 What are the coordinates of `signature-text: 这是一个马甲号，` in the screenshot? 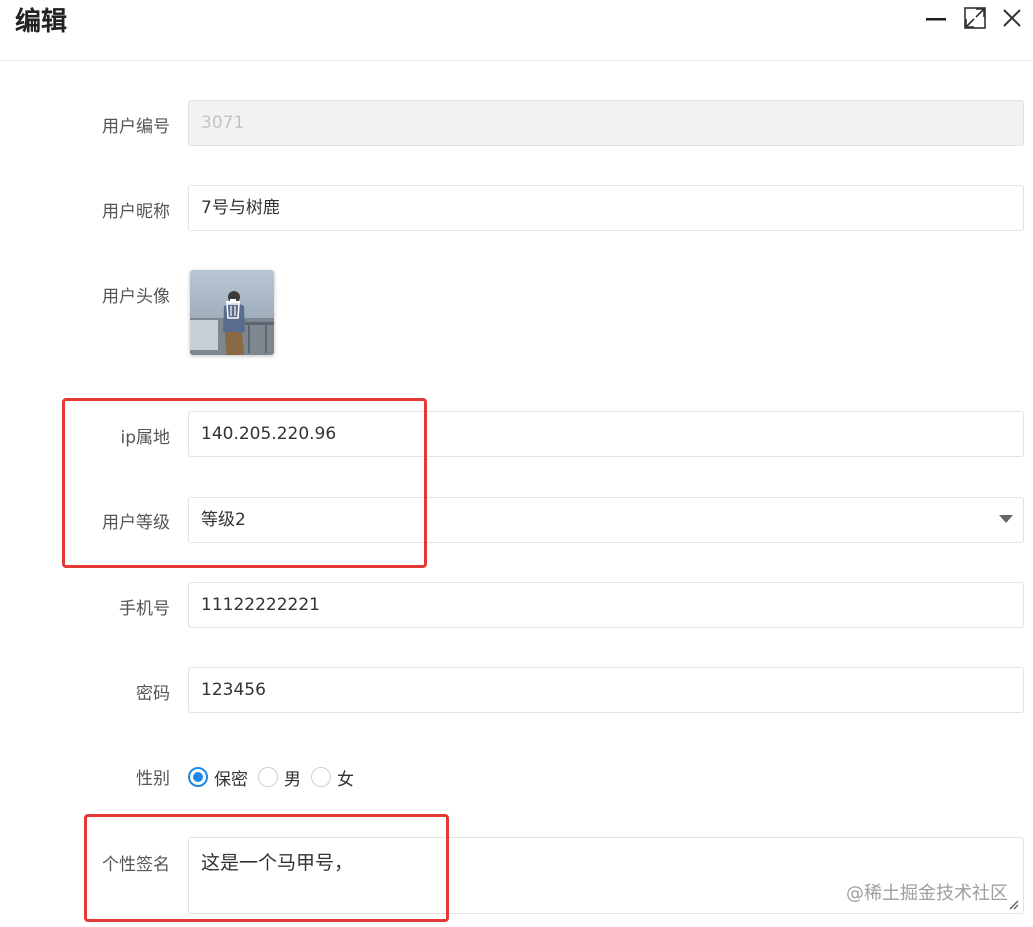 It's located at (277, 863).